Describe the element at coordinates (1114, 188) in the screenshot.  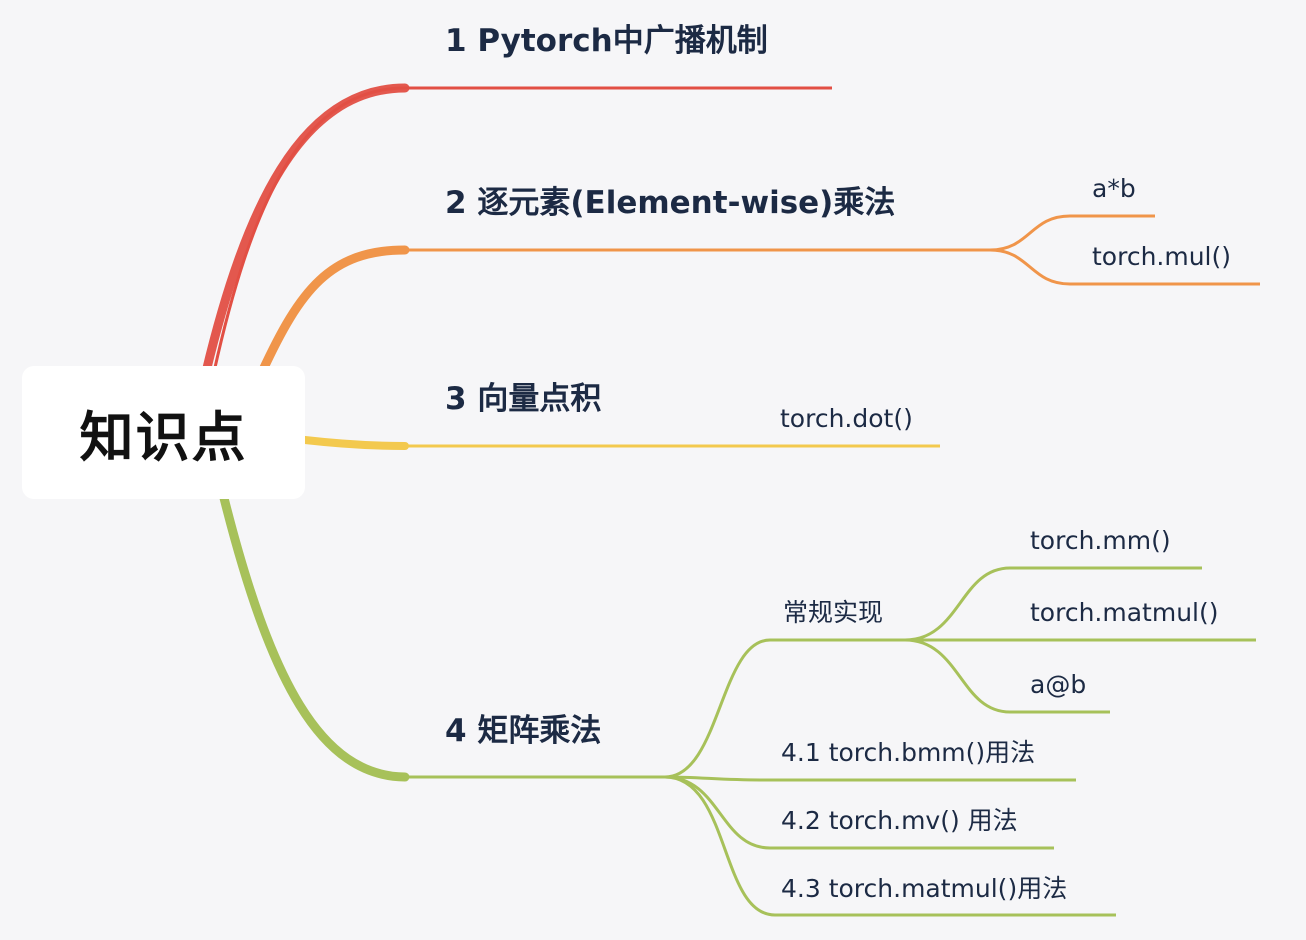
I see `branch-2-leaf-a-mul-b: a*b` at that location.